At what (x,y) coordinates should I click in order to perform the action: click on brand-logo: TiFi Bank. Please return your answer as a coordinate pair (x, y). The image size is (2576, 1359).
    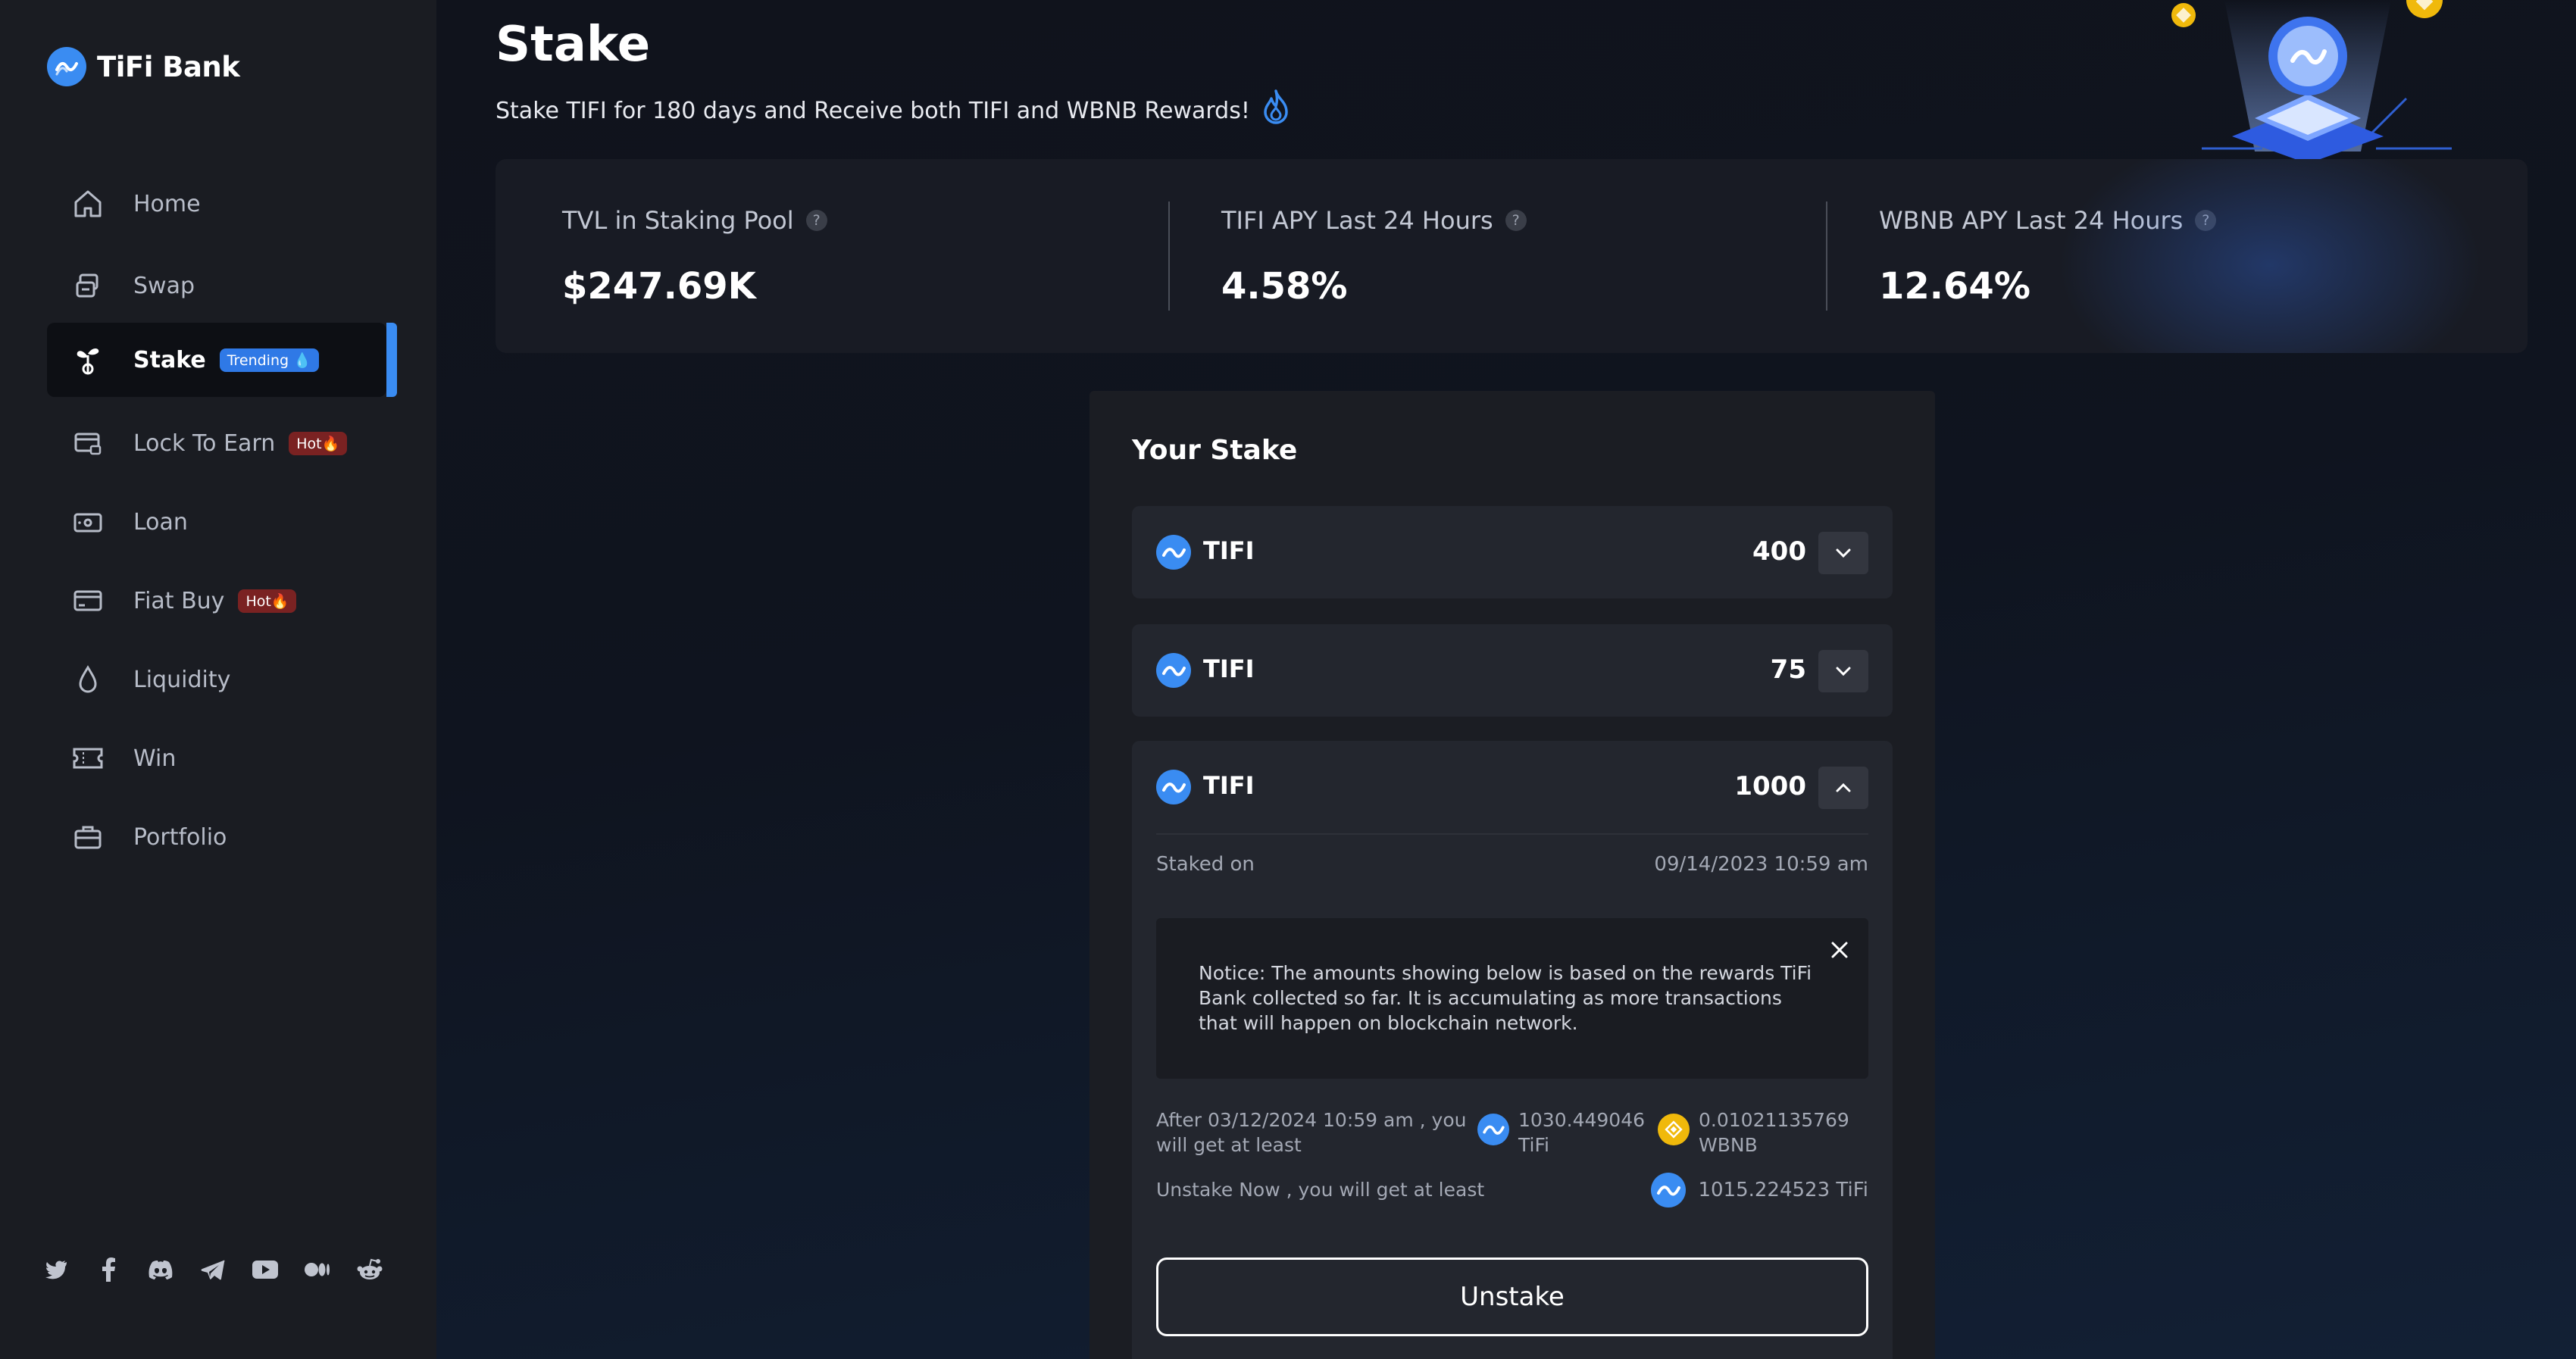
    Looking at the image, I should click on (143, 66).